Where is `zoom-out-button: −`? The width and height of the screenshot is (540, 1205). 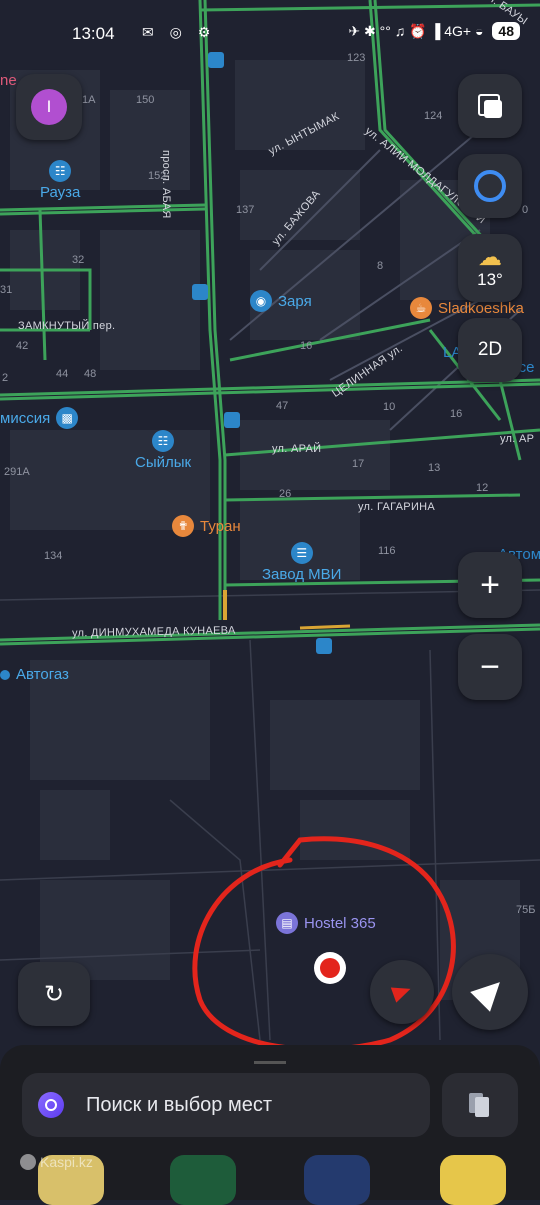 zoom-out-button: − is located at coordinates (490, 667).